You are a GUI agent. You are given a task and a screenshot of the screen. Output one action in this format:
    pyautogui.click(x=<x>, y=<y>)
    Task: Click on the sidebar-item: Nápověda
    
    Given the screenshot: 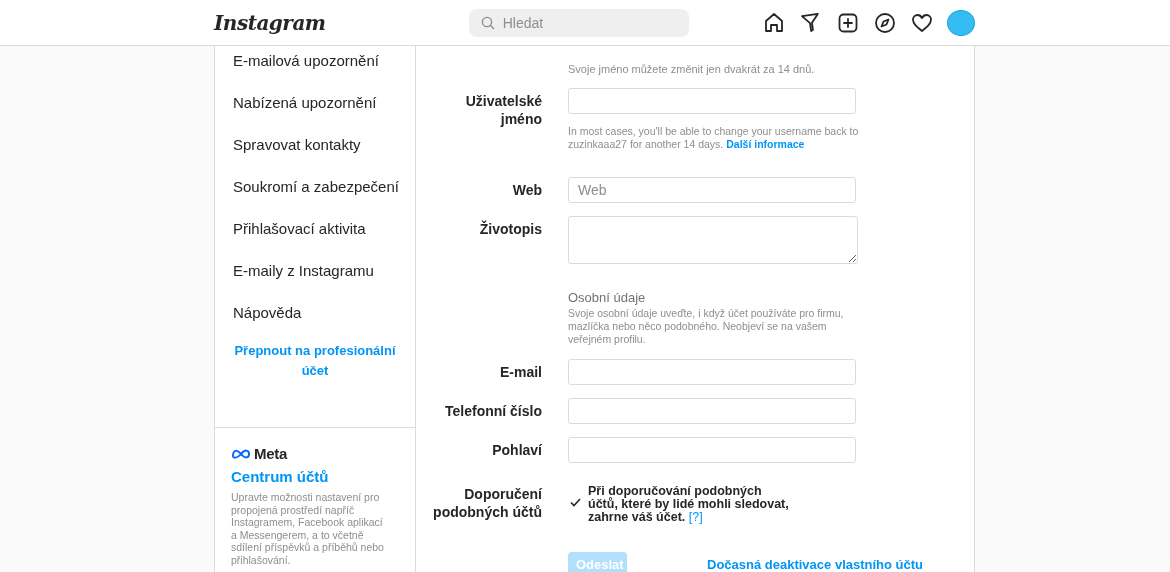 What is the action you would take?
    pyautogui.click(x=315, y=319)
    